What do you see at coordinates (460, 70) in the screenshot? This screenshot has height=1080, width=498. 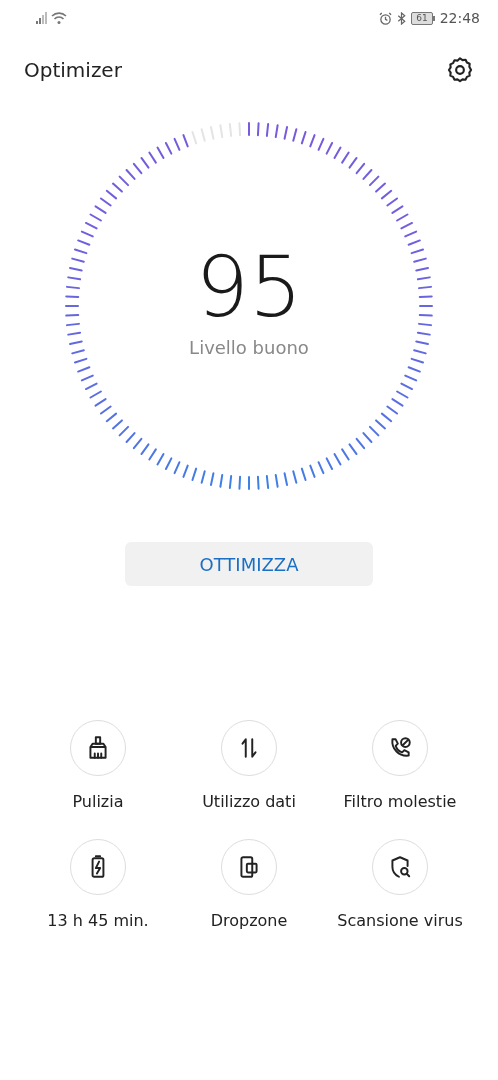 I see `settings-icon` at bounding box center [460, 70].